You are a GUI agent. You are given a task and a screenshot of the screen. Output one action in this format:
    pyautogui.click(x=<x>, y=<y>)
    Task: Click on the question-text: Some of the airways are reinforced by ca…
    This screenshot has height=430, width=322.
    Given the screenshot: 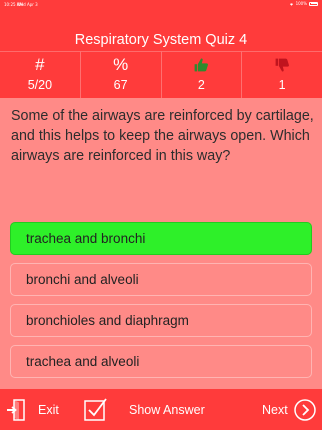 What is the action you would take?
    pyautogui.click(x=162, y=136)
    